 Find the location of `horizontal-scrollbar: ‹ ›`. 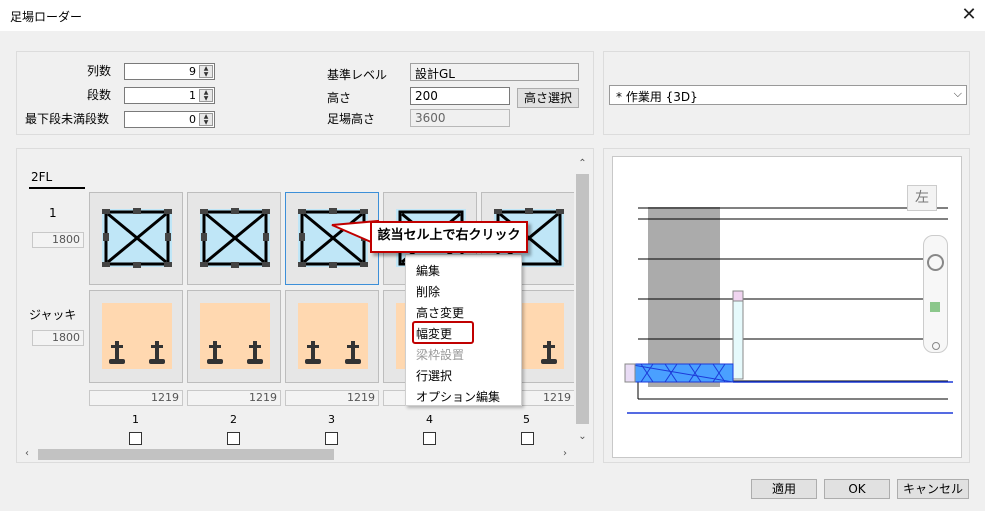

horizontal-scrollbar: ‹ › is located at coordinates (296, 454).